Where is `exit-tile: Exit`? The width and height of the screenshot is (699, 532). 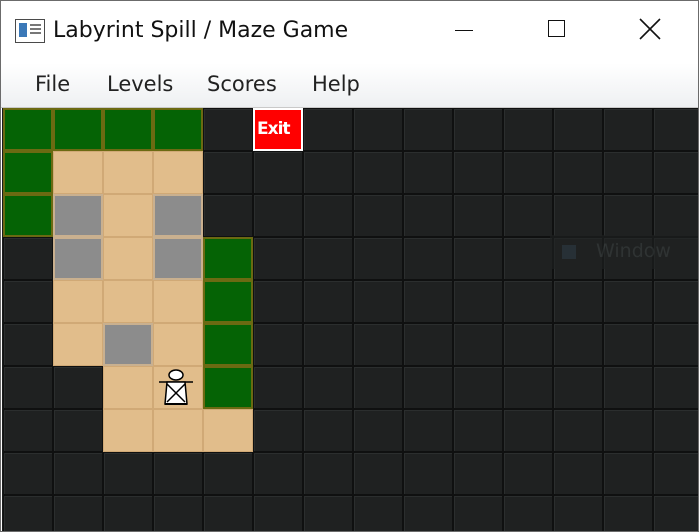
exit-tile: Exit is located at coordinates (278, 129).